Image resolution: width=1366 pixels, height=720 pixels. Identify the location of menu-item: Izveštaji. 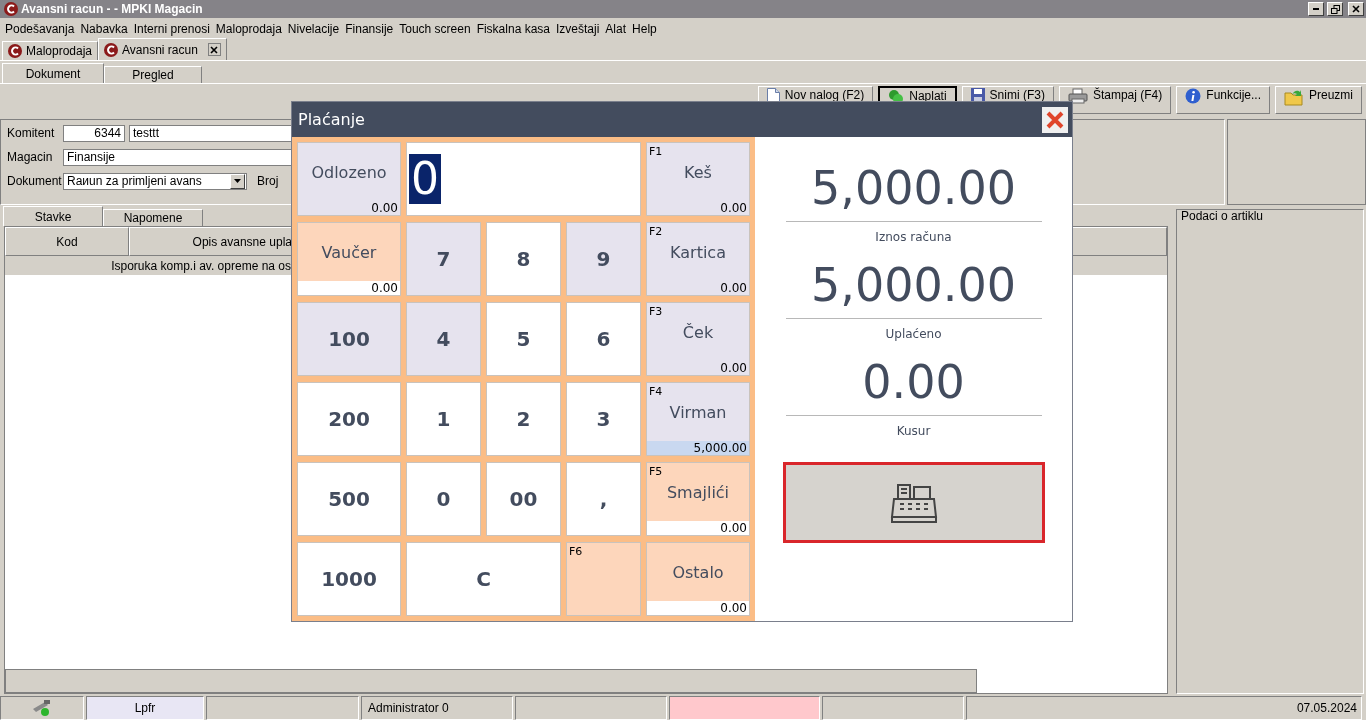
(578, 29).